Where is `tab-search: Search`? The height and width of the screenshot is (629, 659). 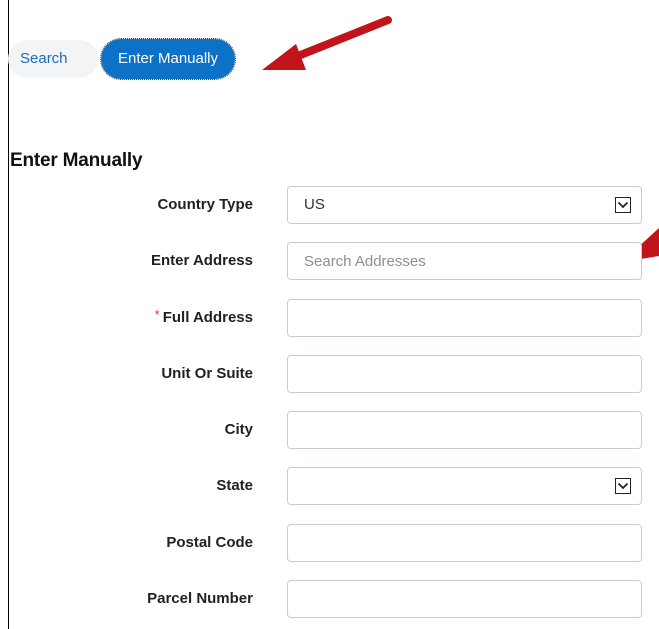 tab-search: Search is located at coordinates (53, 59).